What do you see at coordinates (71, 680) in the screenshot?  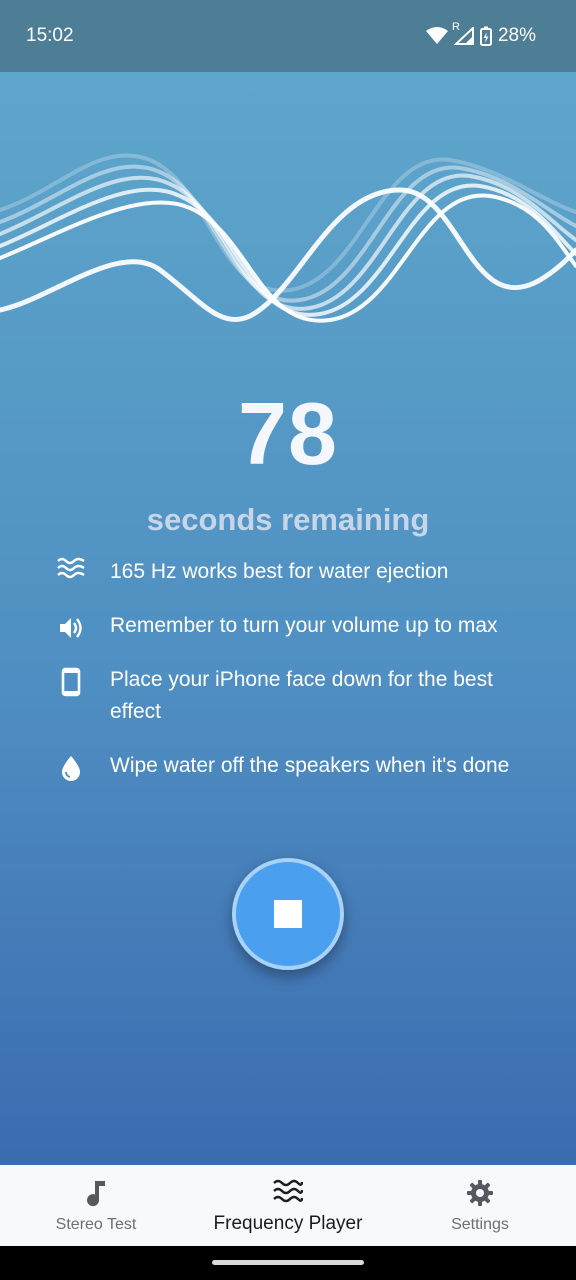 I see `phone-icon` at bounding box center [71, 680].